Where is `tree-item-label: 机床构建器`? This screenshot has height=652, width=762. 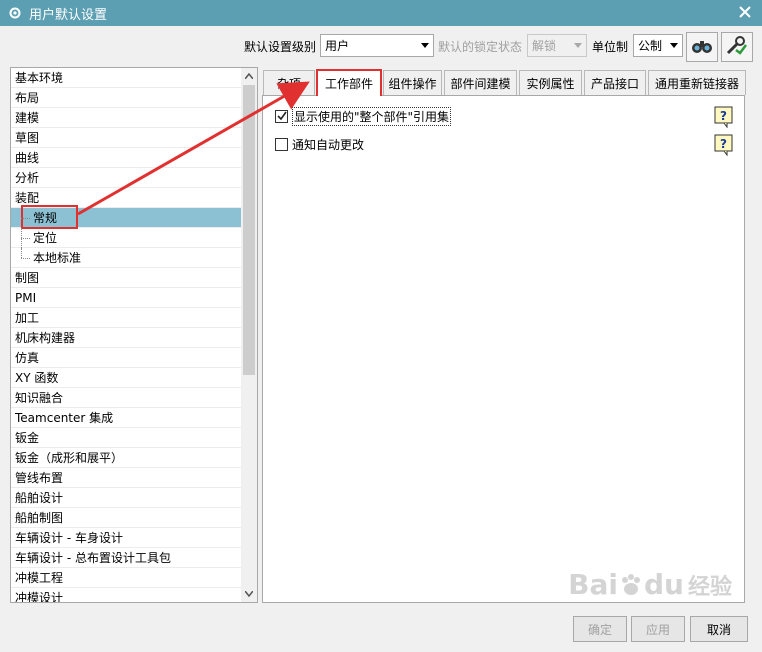 tree-item-label: 机床构建器 is located at coordinates (45, 338).